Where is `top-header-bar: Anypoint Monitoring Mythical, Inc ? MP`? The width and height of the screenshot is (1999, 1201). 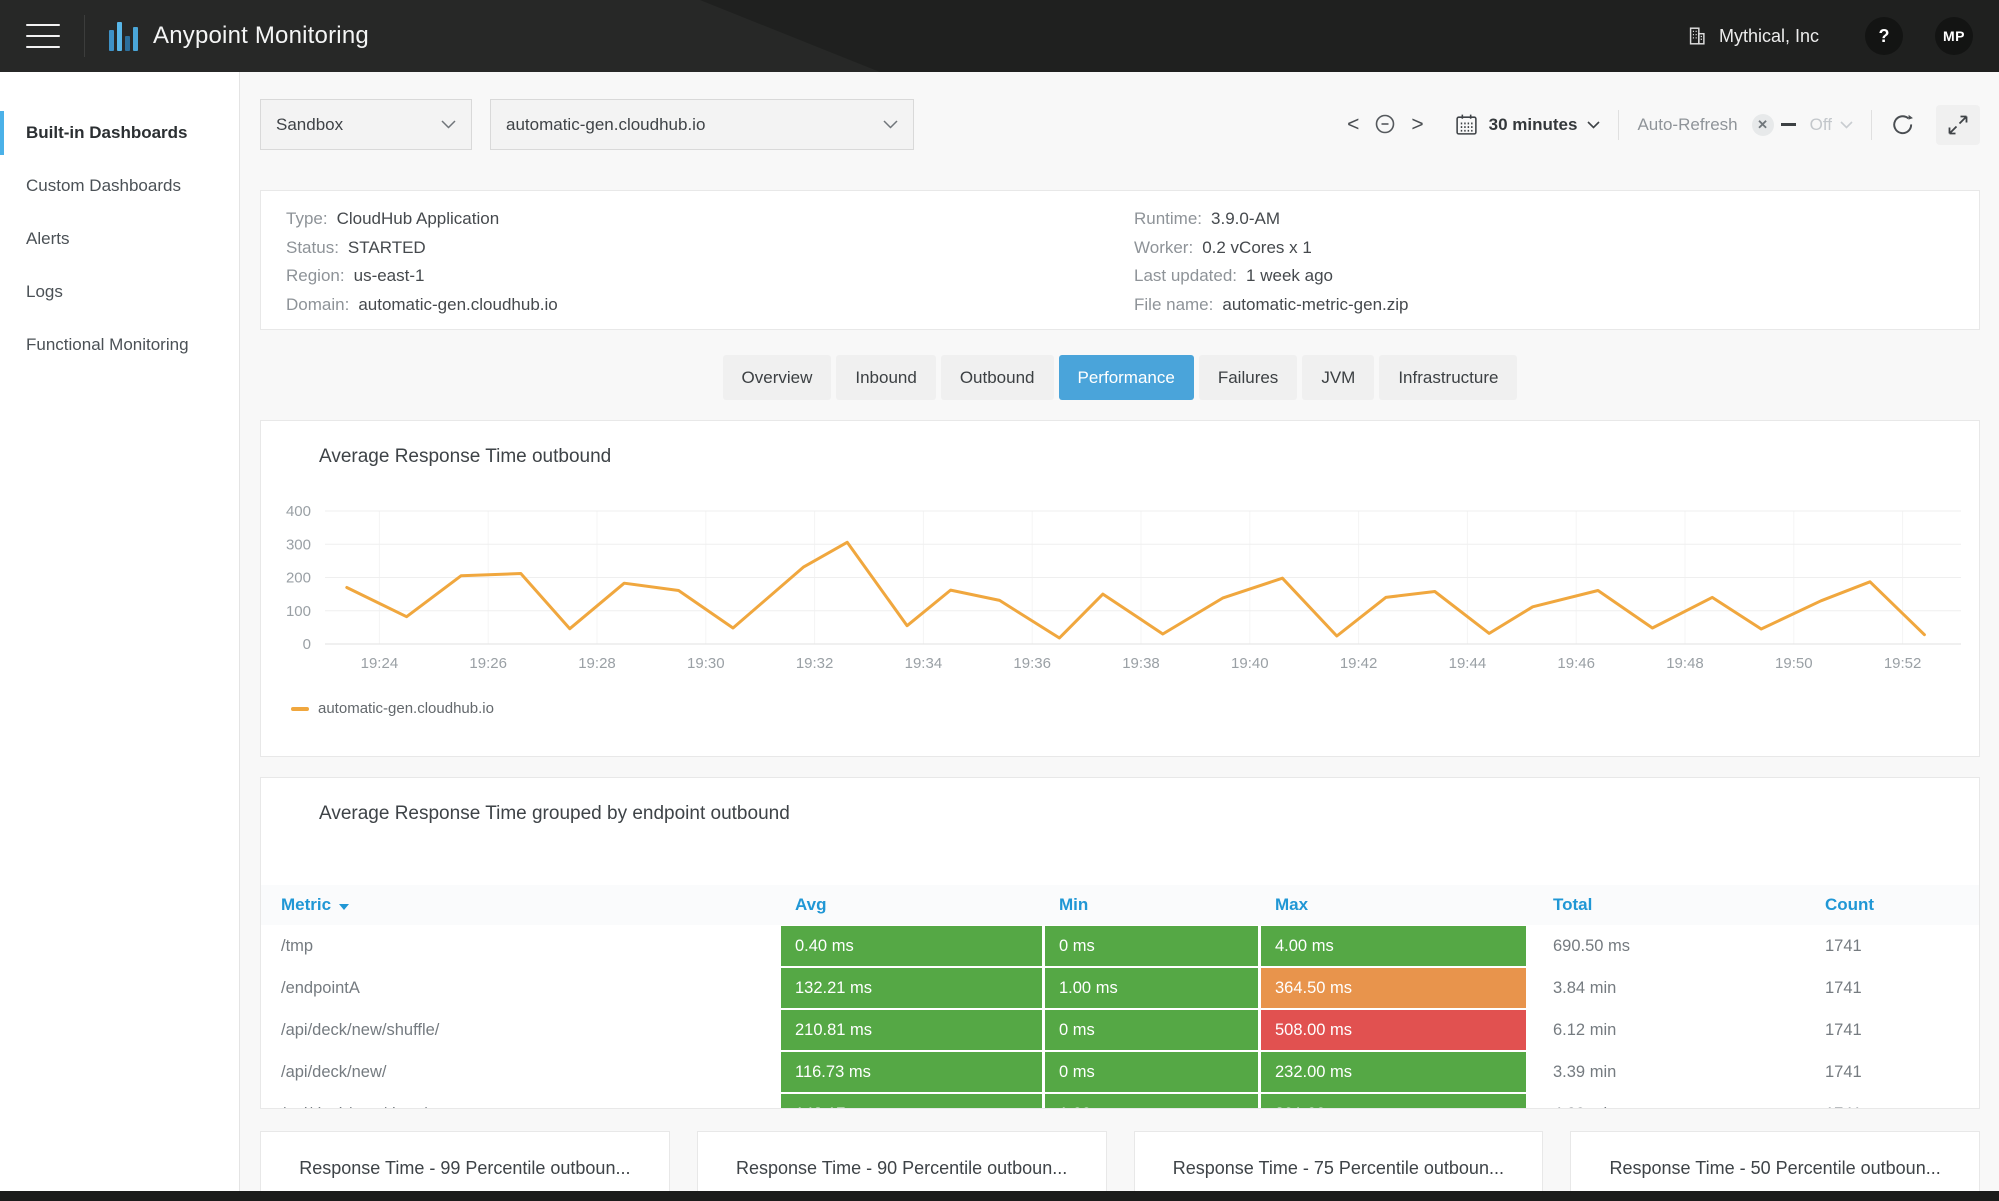
top-header-bar: Anypoint Monitoring Mythical, Inc ? MP is located at coordinates (999, 36).